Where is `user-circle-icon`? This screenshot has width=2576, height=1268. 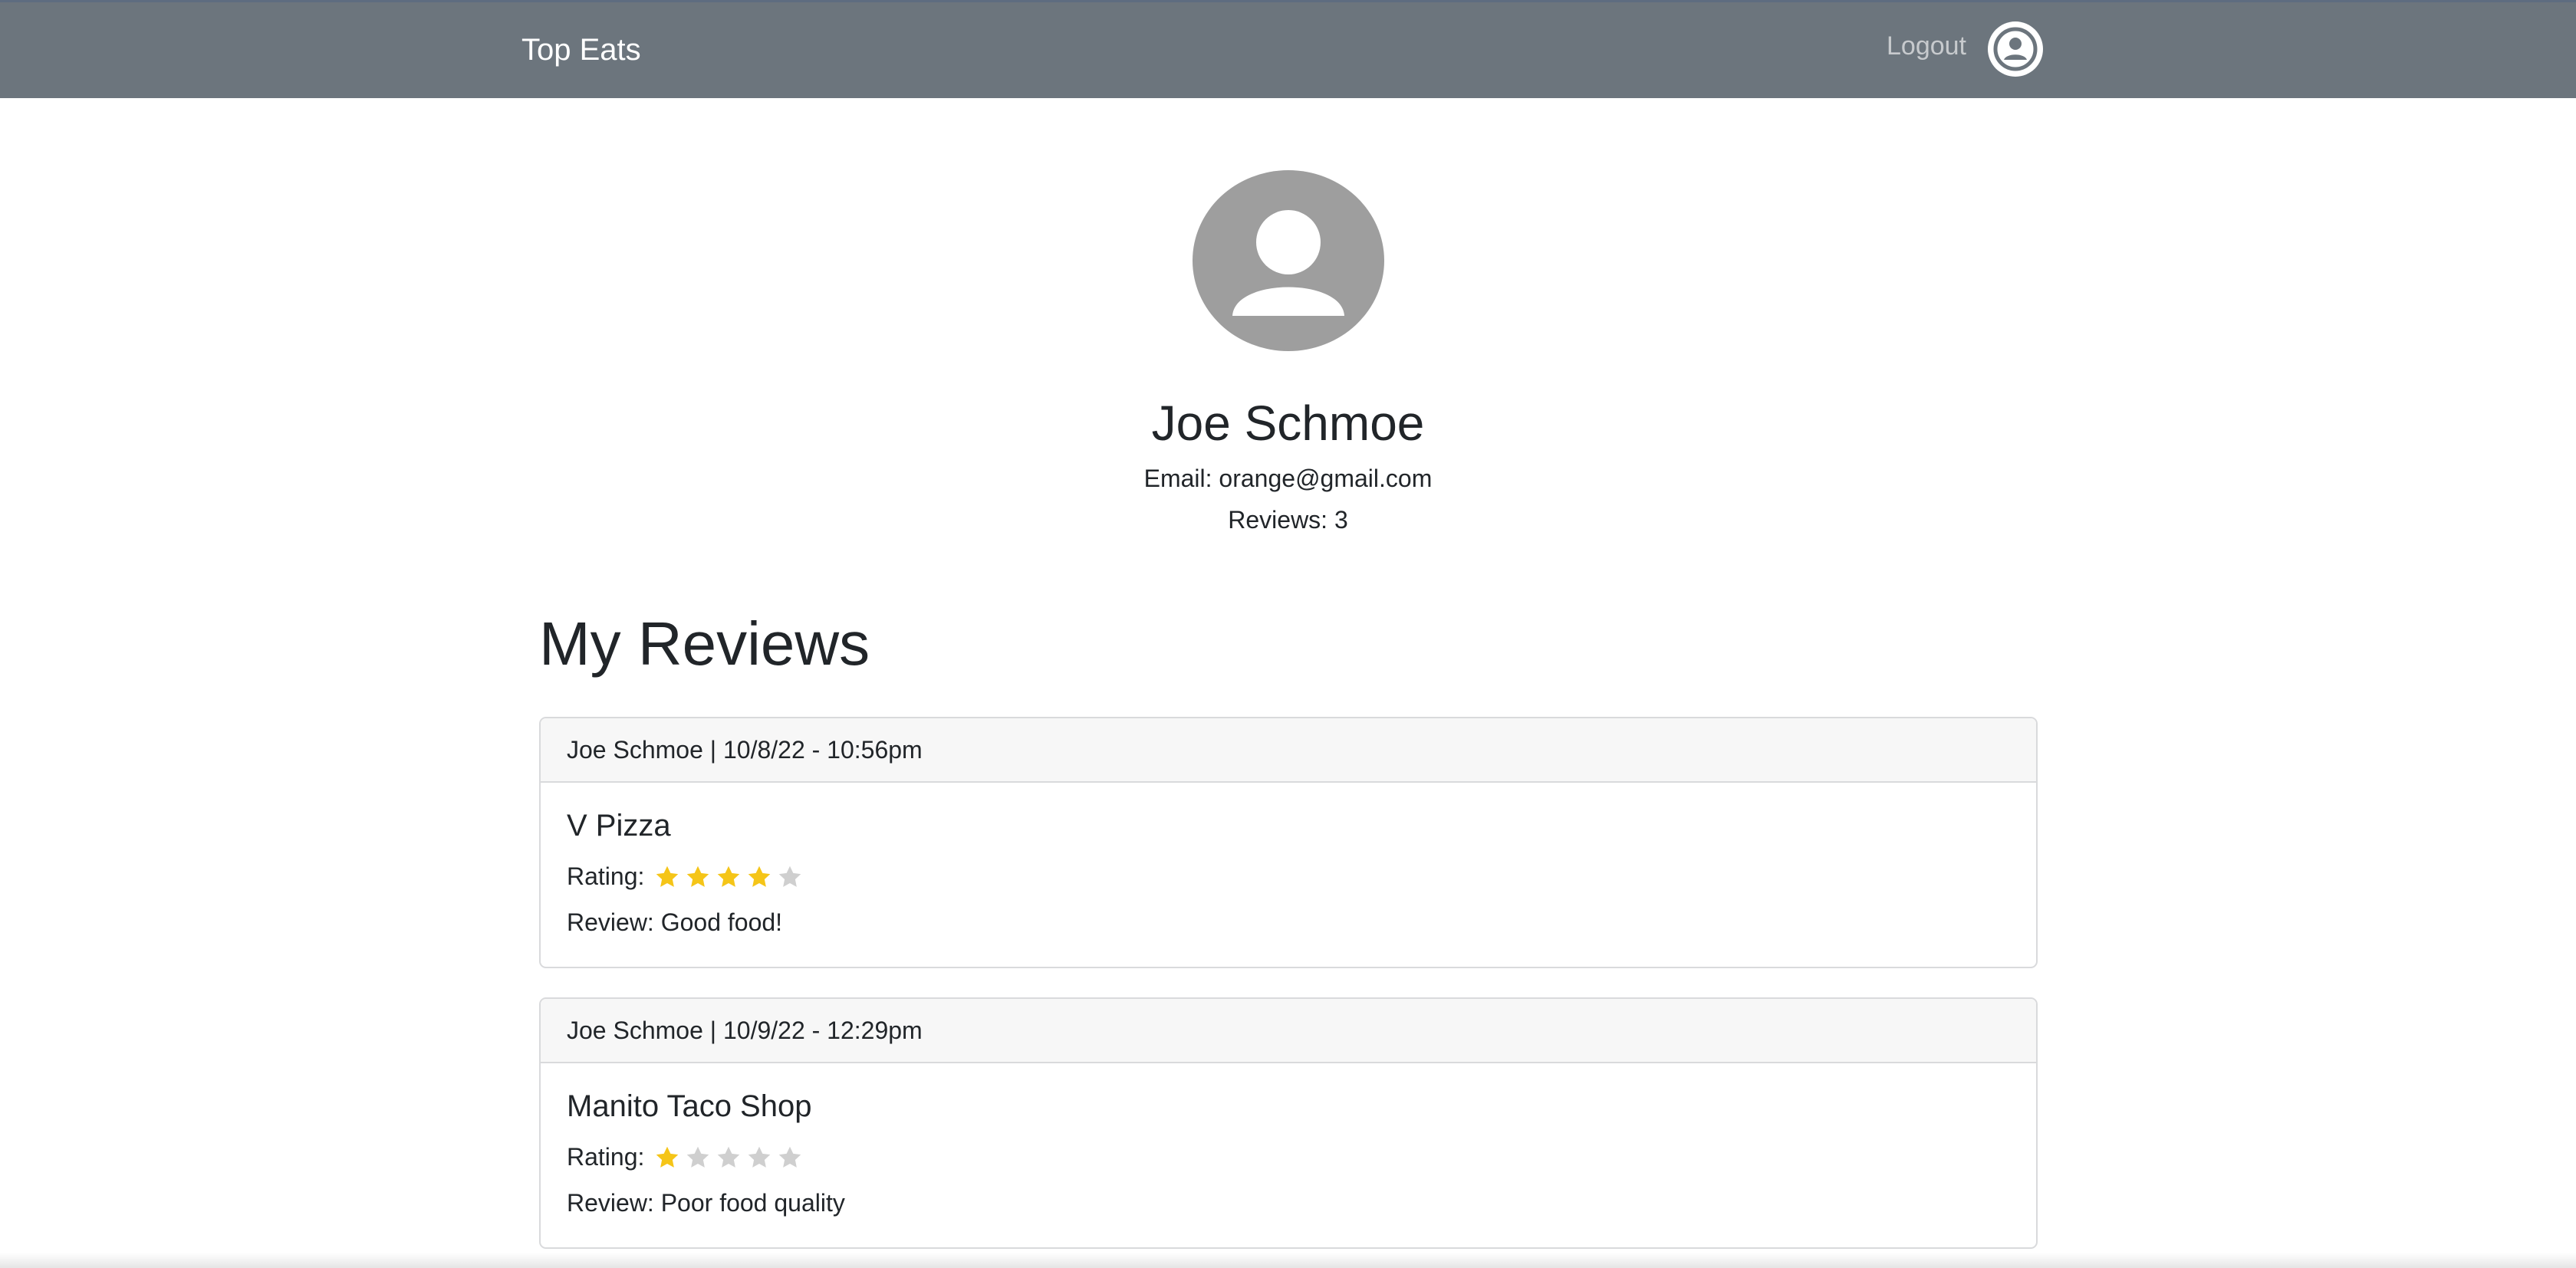
user-circle-icon is located at coordinates (2015, 49).